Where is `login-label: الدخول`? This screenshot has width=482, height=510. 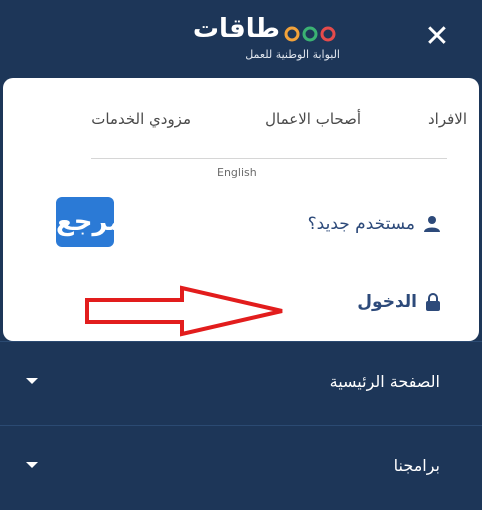
login-label: الدخول is located at coordinates (387, 302).